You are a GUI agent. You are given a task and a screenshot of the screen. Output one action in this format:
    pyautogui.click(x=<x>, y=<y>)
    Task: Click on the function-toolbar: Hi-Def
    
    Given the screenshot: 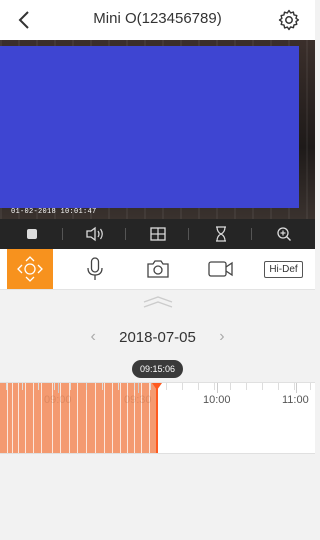 What is the action you would take?
    pyautogui.click(x=157, y=269)
    